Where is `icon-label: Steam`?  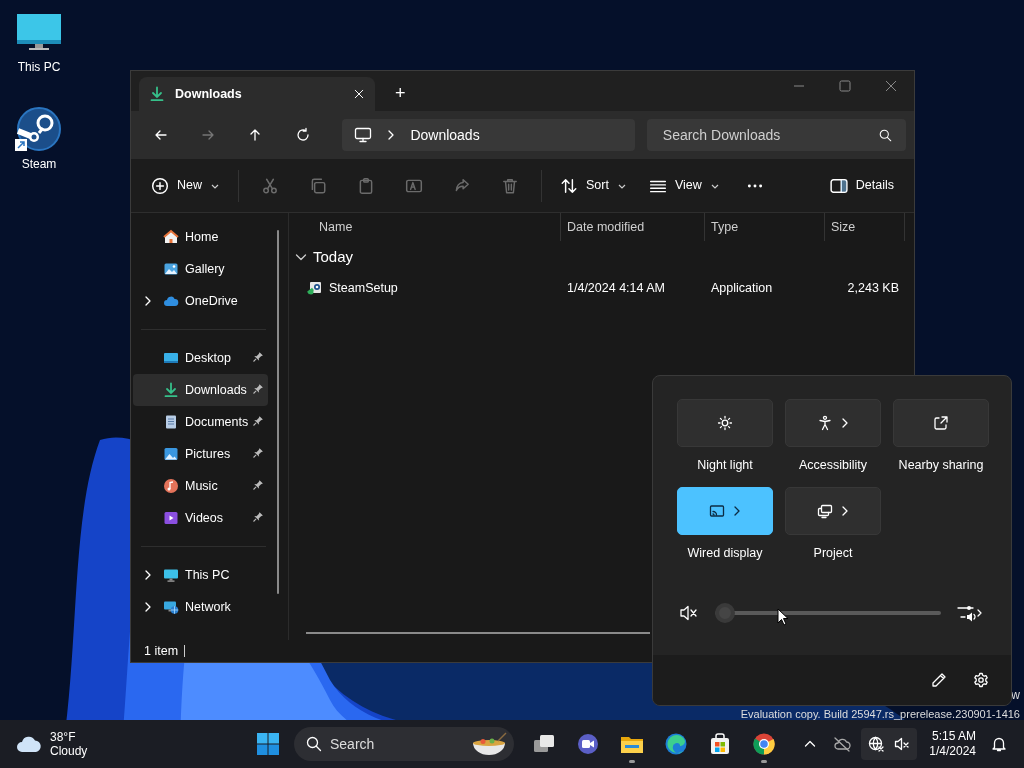
icon-label: Steam is located at coordinates (39, 164).